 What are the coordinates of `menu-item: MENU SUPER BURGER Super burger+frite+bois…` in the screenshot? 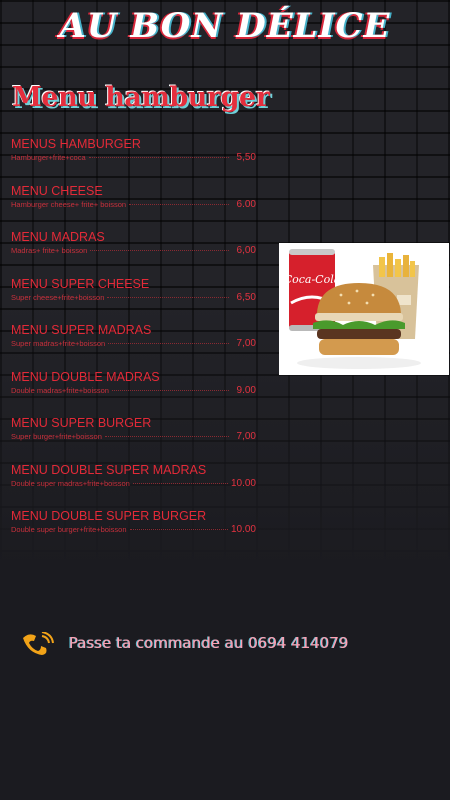 It's located at (133, 438).